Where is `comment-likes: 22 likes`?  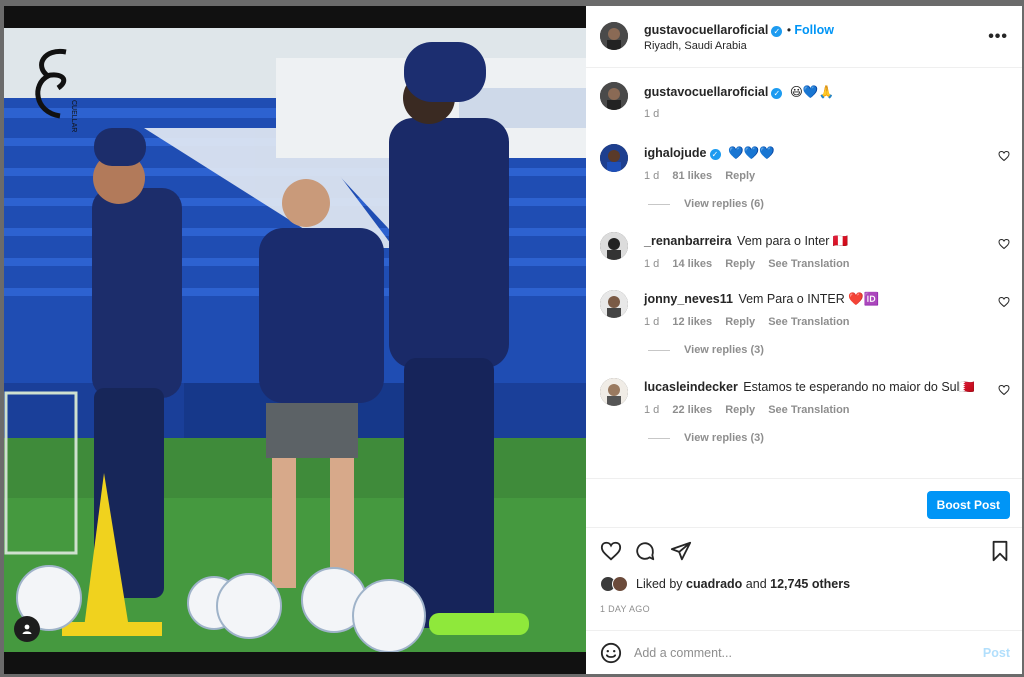 comment-likes: 22 likes is located at coordinates (692, 410).